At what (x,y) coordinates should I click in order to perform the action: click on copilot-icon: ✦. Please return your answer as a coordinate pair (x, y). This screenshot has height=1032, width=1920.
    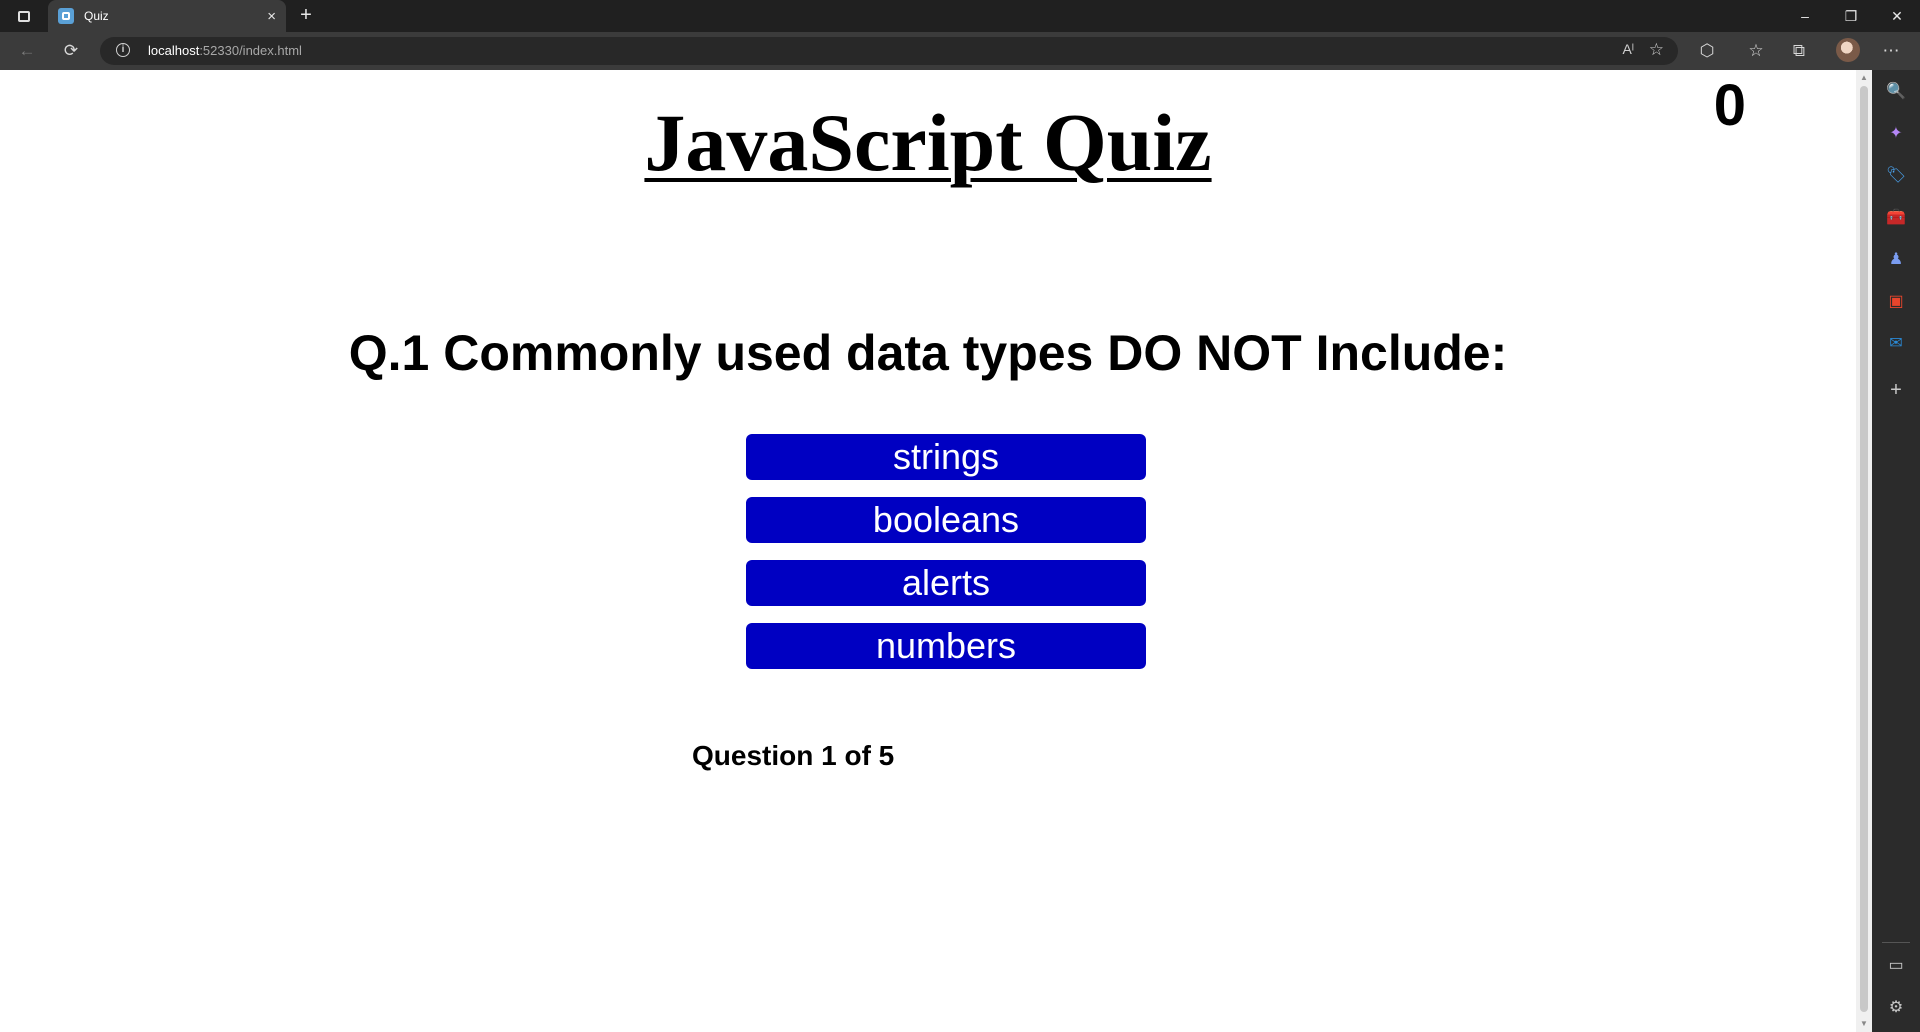
    Looking at the image, I should click on (1896, 134).